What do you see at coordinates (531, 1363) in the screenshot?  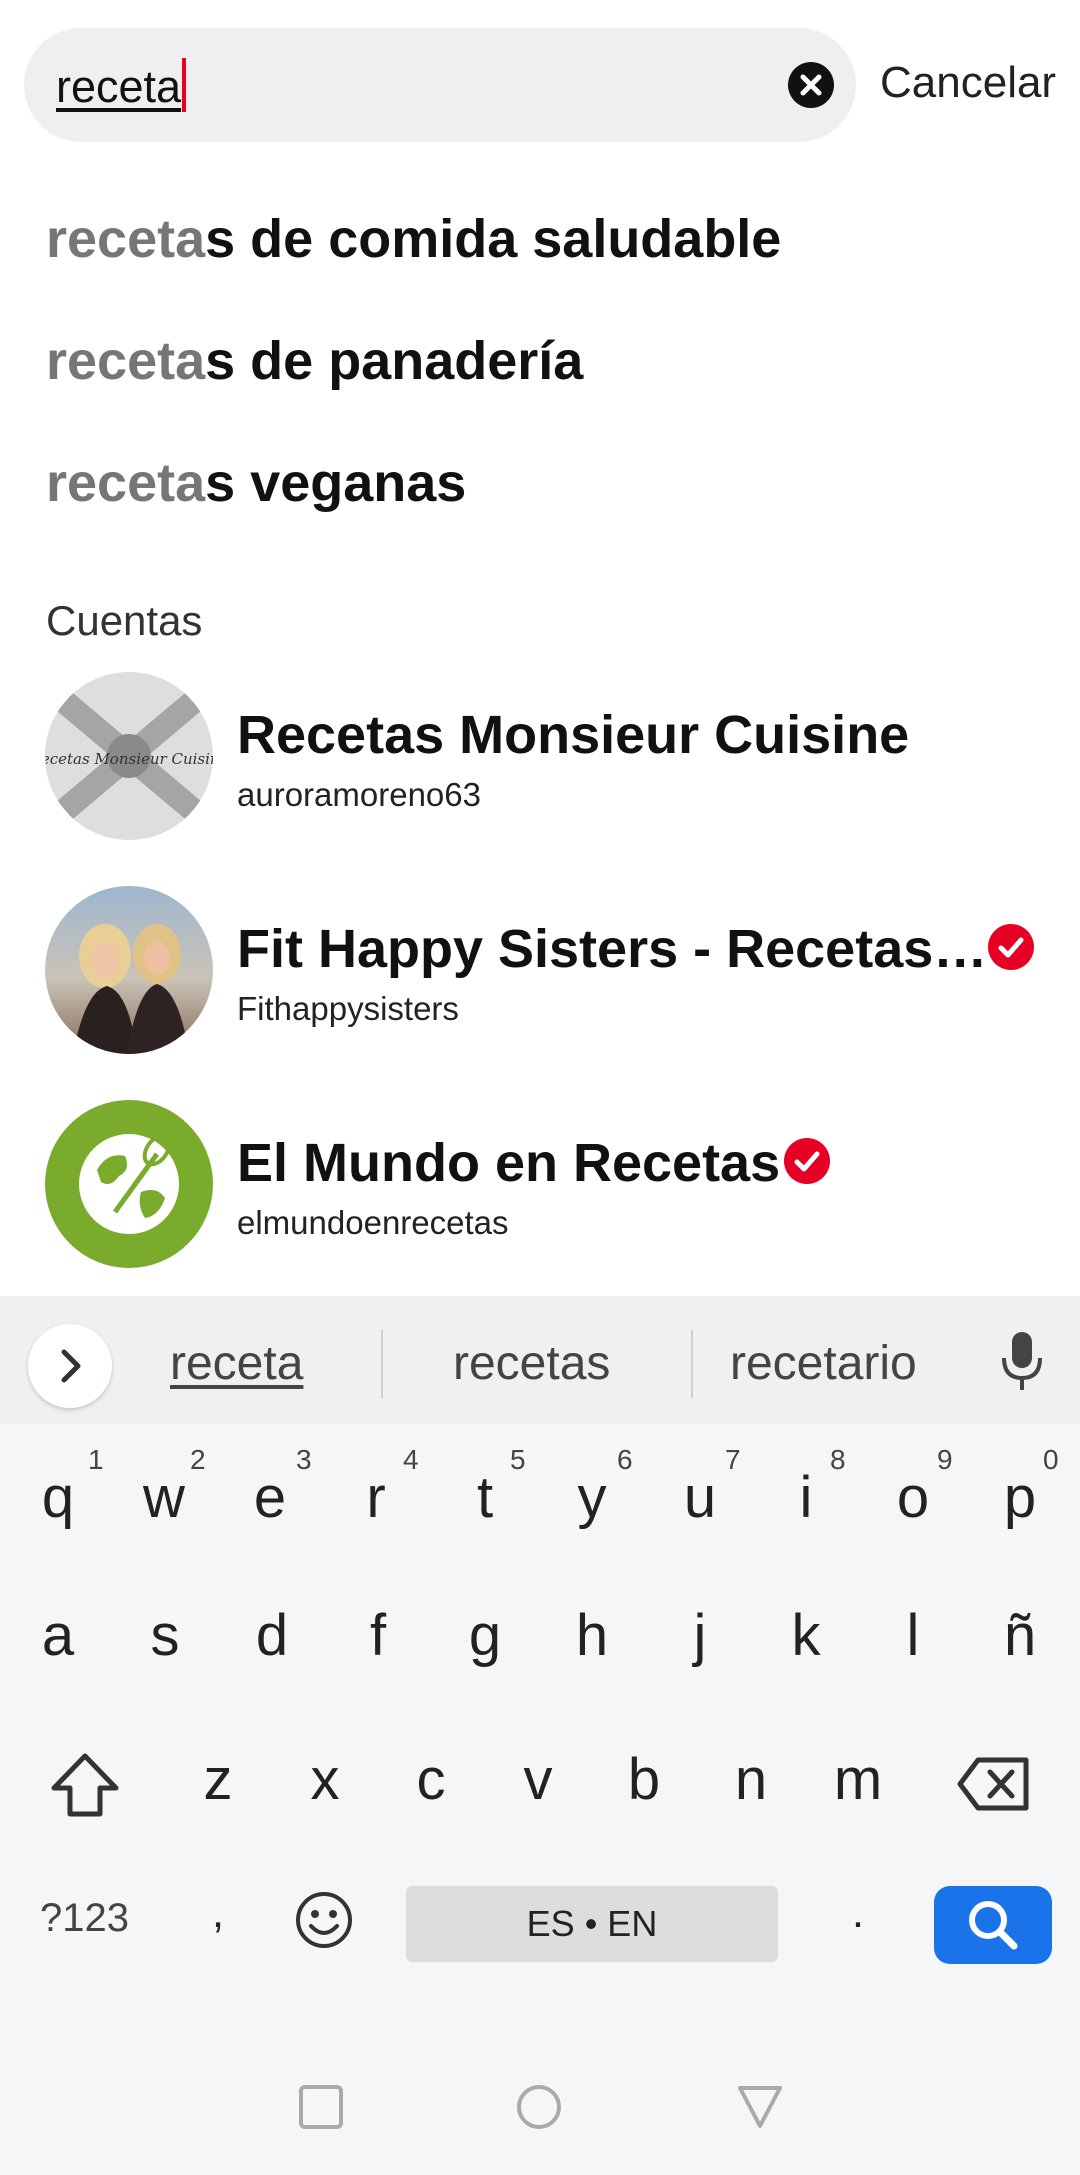 I see `keyboard-suggestion: recetas` at bounding box center [531, 1363].